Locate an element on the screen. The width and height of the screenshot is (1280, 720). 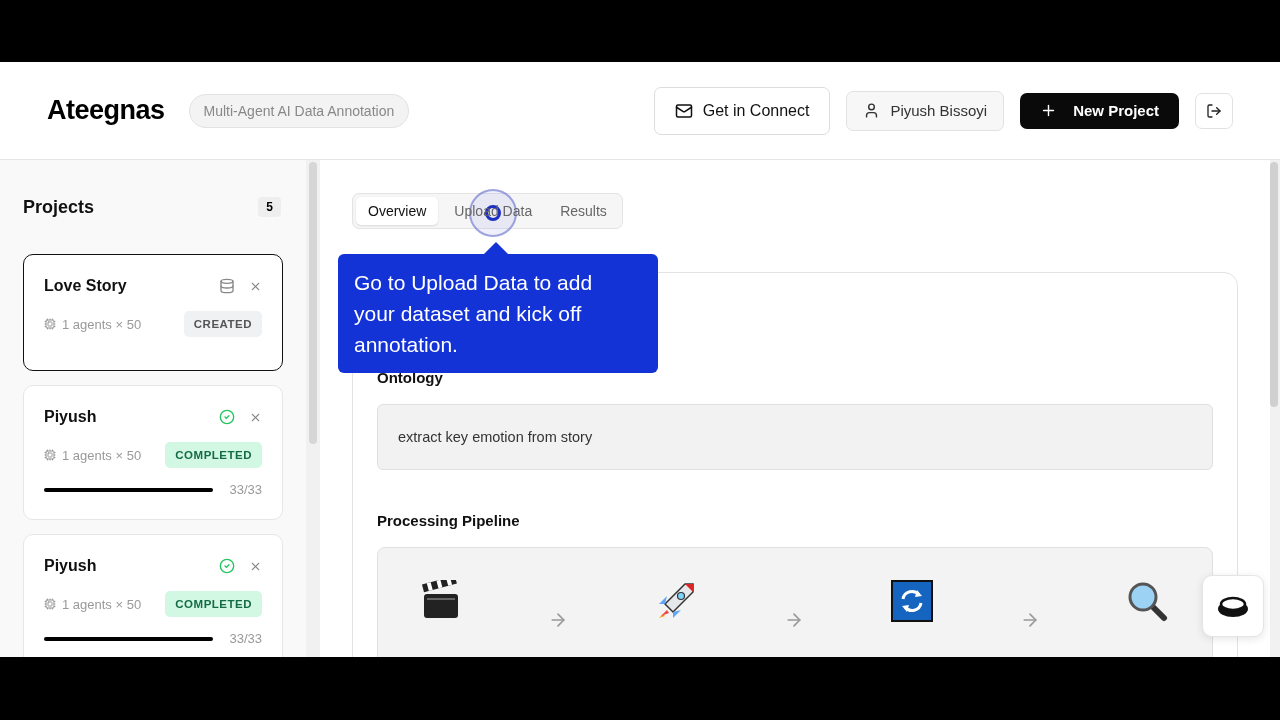
database-icon is located at coordinates (227, 286).